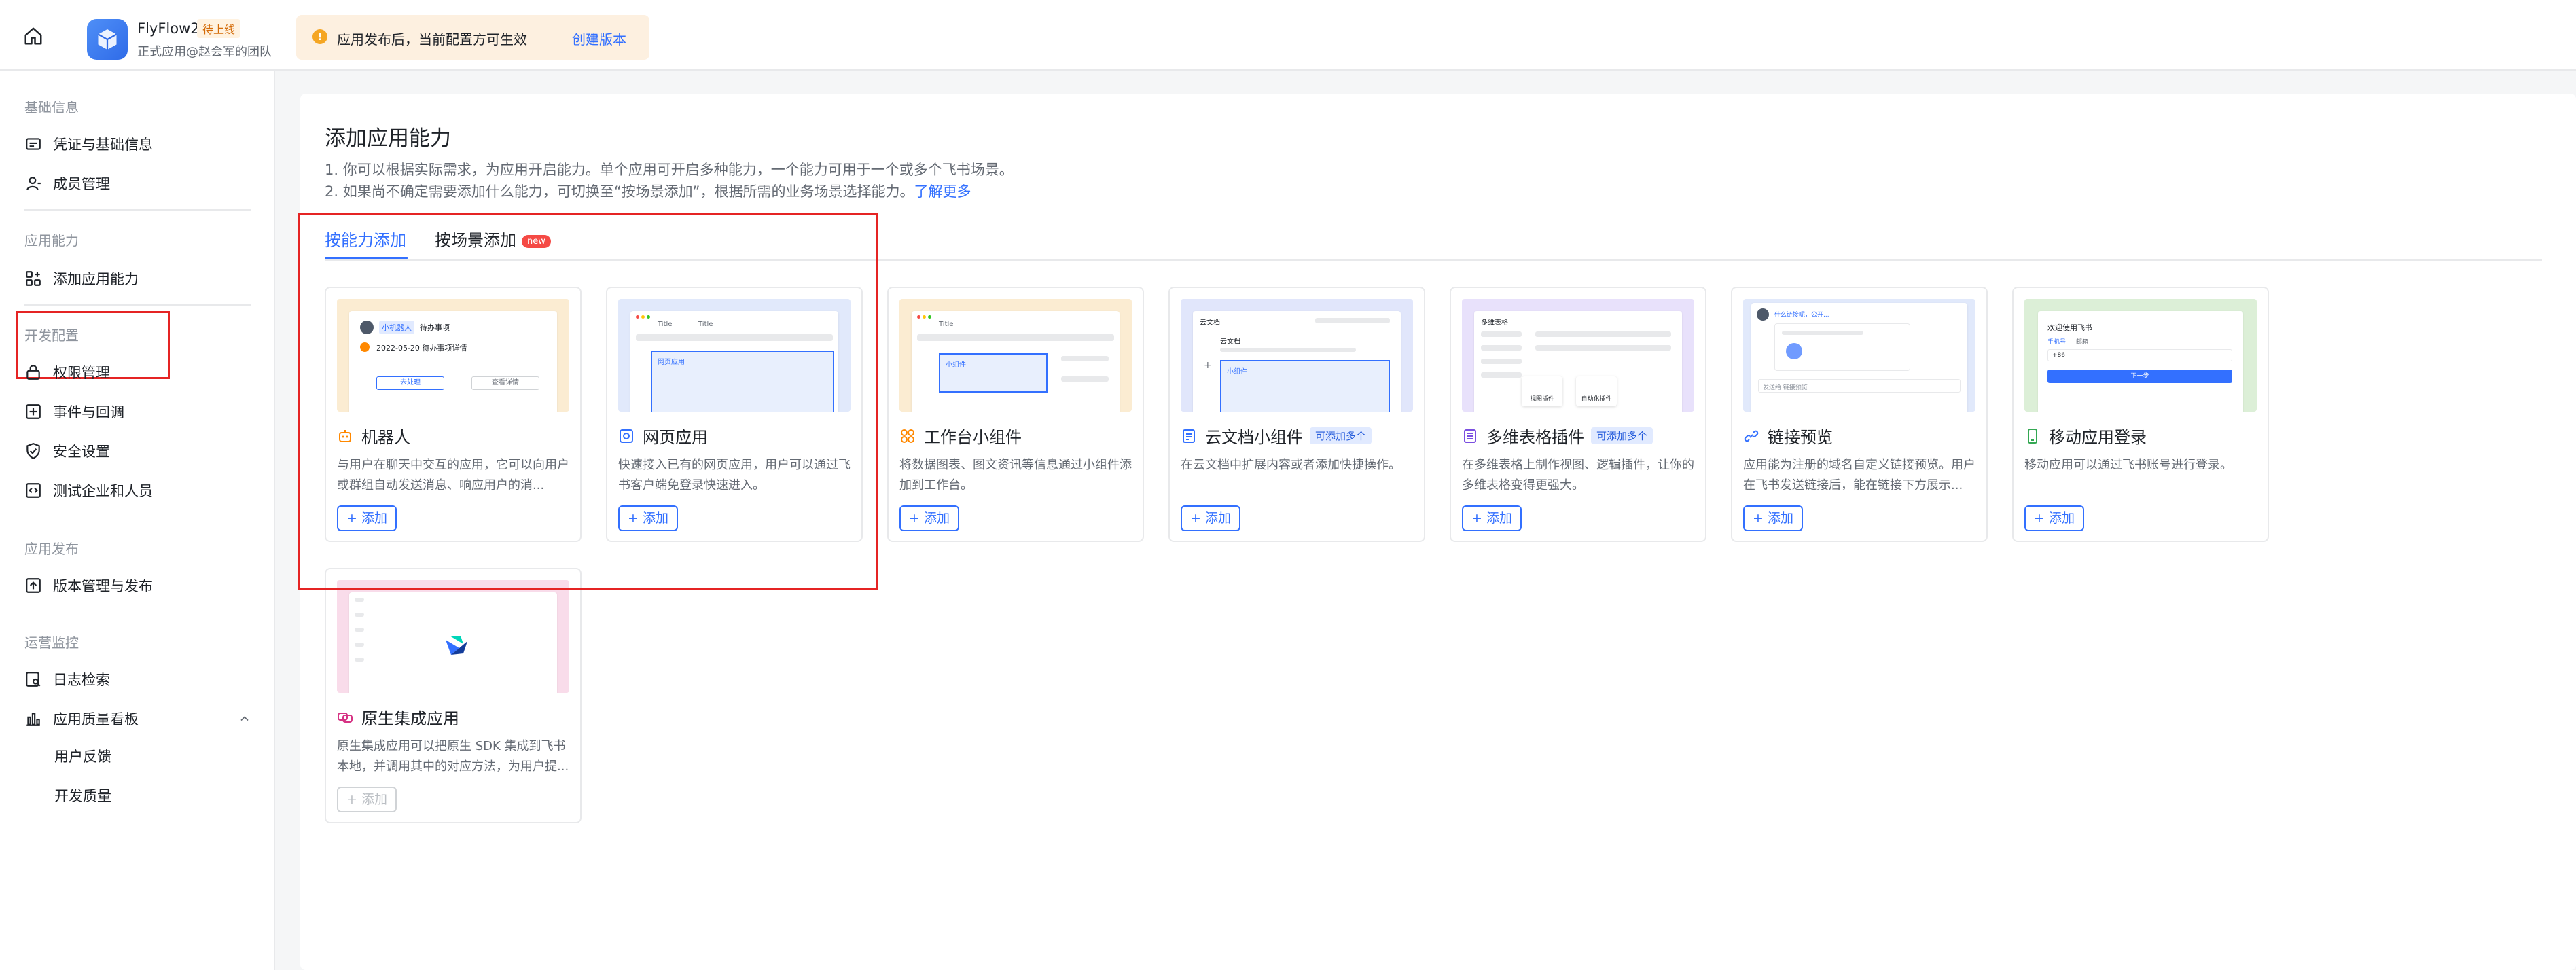  I want to click on mobile-welcome: 欢迎使用飞书, so click(2069, 328).